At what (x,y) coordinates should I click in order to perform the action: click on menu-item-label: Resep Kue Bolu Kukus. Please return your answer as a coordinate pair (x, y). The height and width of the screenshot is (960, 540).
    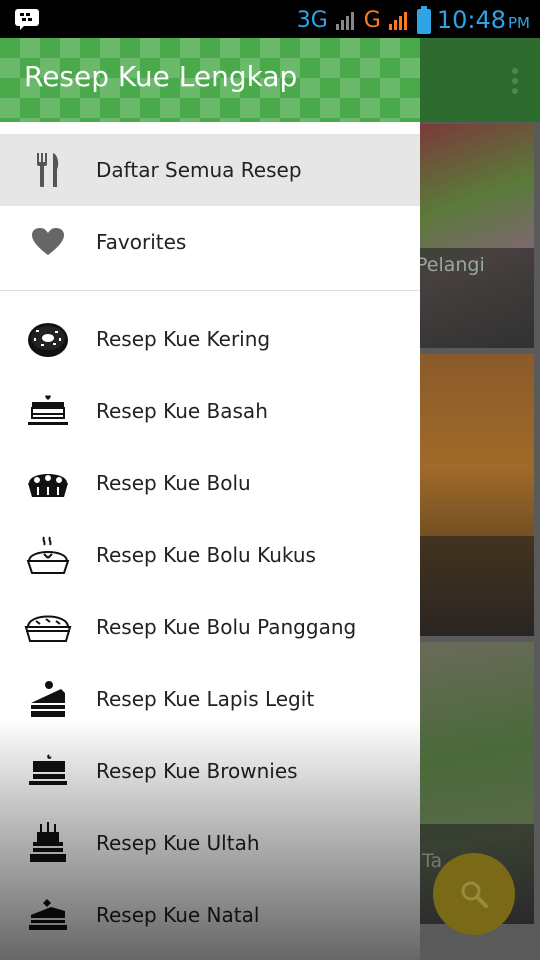
    Looking at the image, I should click on (206, 555).